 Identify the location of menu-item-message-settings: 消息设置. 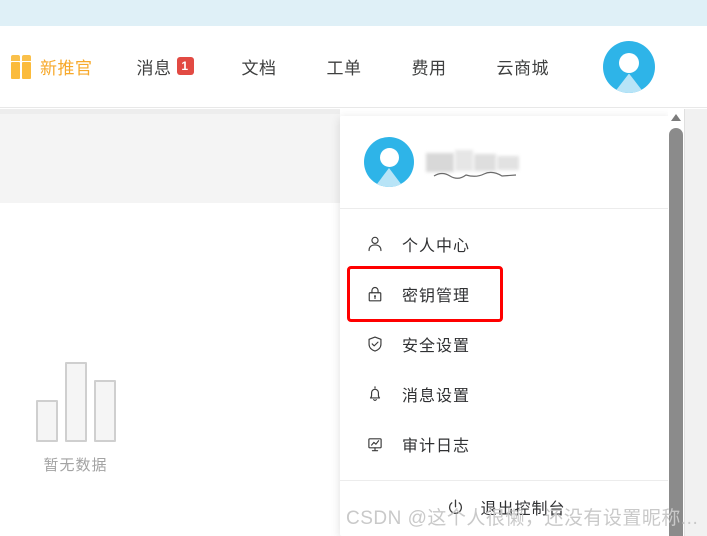
(505, 394).